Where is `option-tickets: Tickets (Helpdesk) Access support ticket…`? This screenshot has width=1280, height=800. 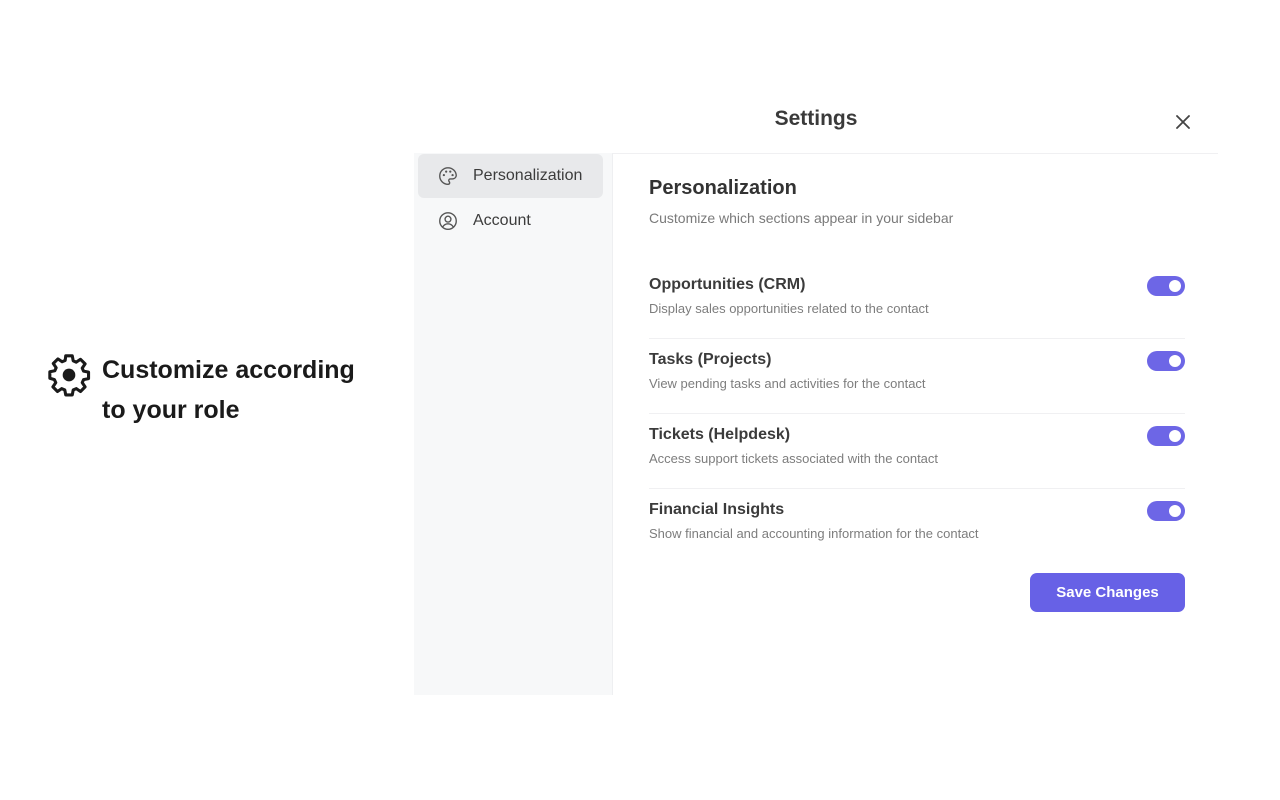 option-tickets: Tickets (Helpdesk) Access support ticket… is located at coordinates (917, 451).